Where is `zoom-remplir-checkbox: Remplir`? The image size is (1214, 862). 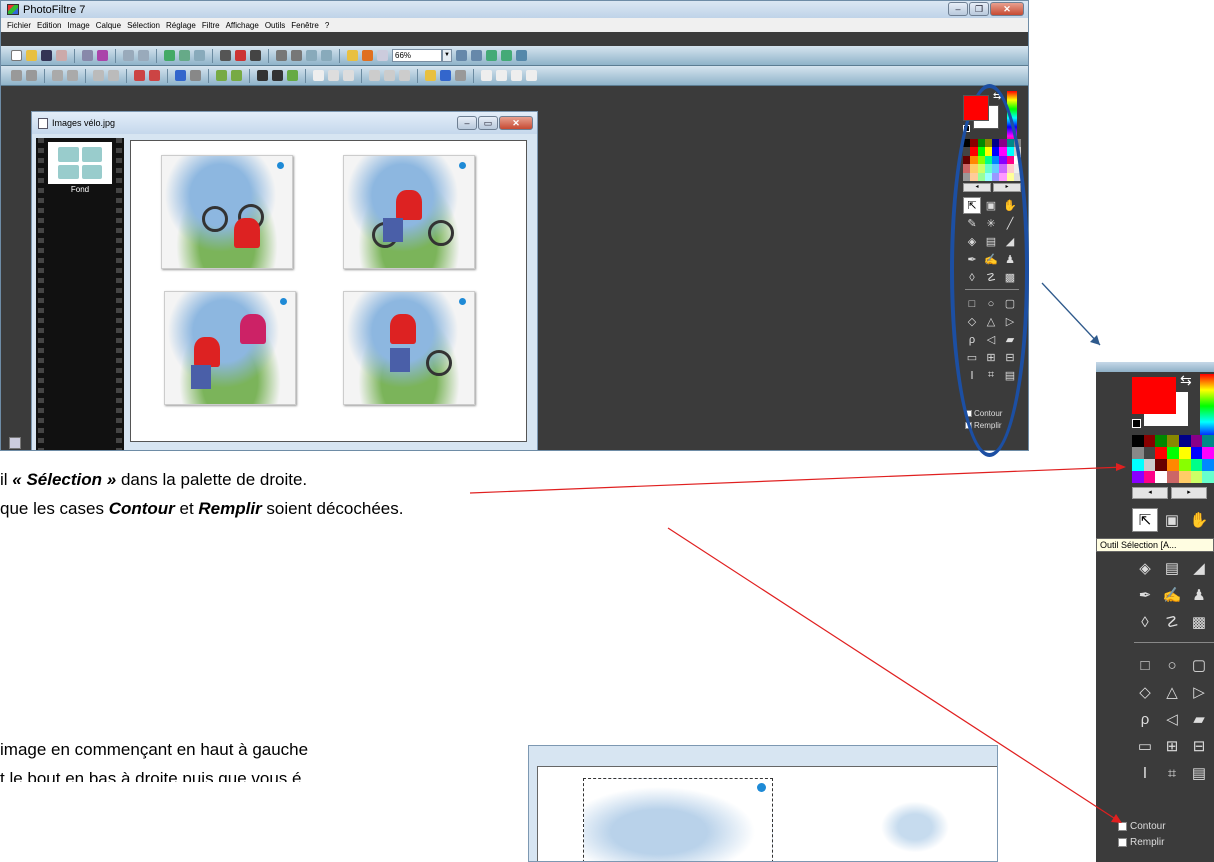
zoom-remplir-checkbox: Remplir is located at coordinates (1141, 842).